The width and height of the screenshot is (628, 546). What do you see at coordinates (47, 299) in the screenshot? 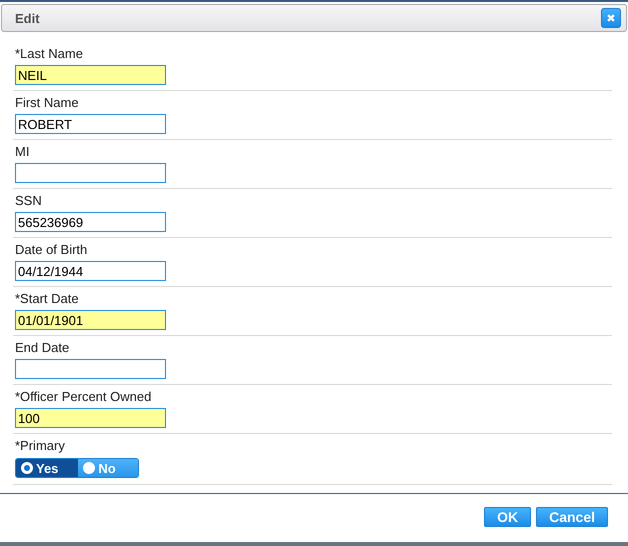
I see `field-label: *Start Date` at bounding box center [47, 299].